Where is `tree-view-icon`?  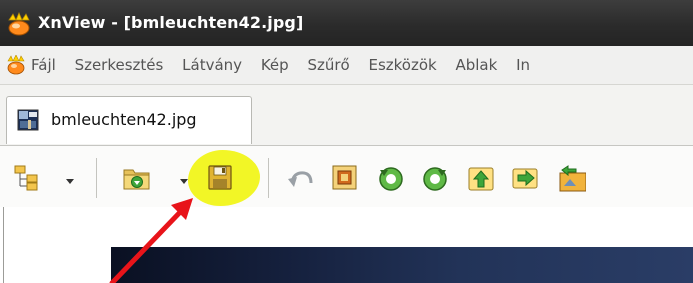 tree-view-icon is located at coordinates (27, 178).